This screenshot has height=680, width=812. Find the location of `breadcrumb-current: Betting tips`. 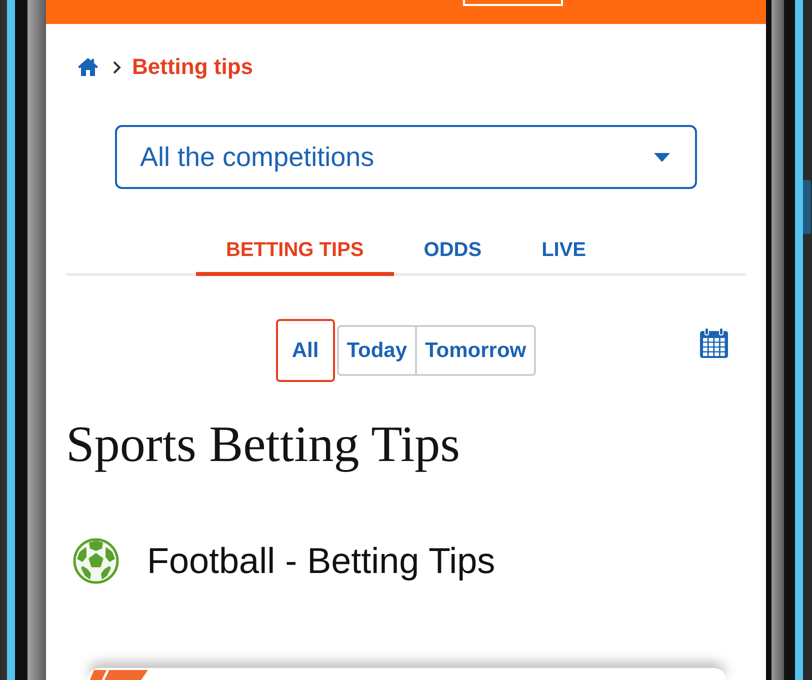

breadcrumb-current: Betting tips is located at coordinates (192, 67).